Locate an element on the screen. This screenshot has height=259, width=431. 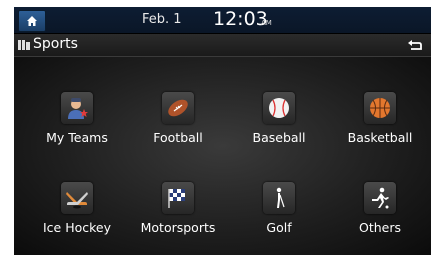
home-icon is located at coordinates (32, 21).